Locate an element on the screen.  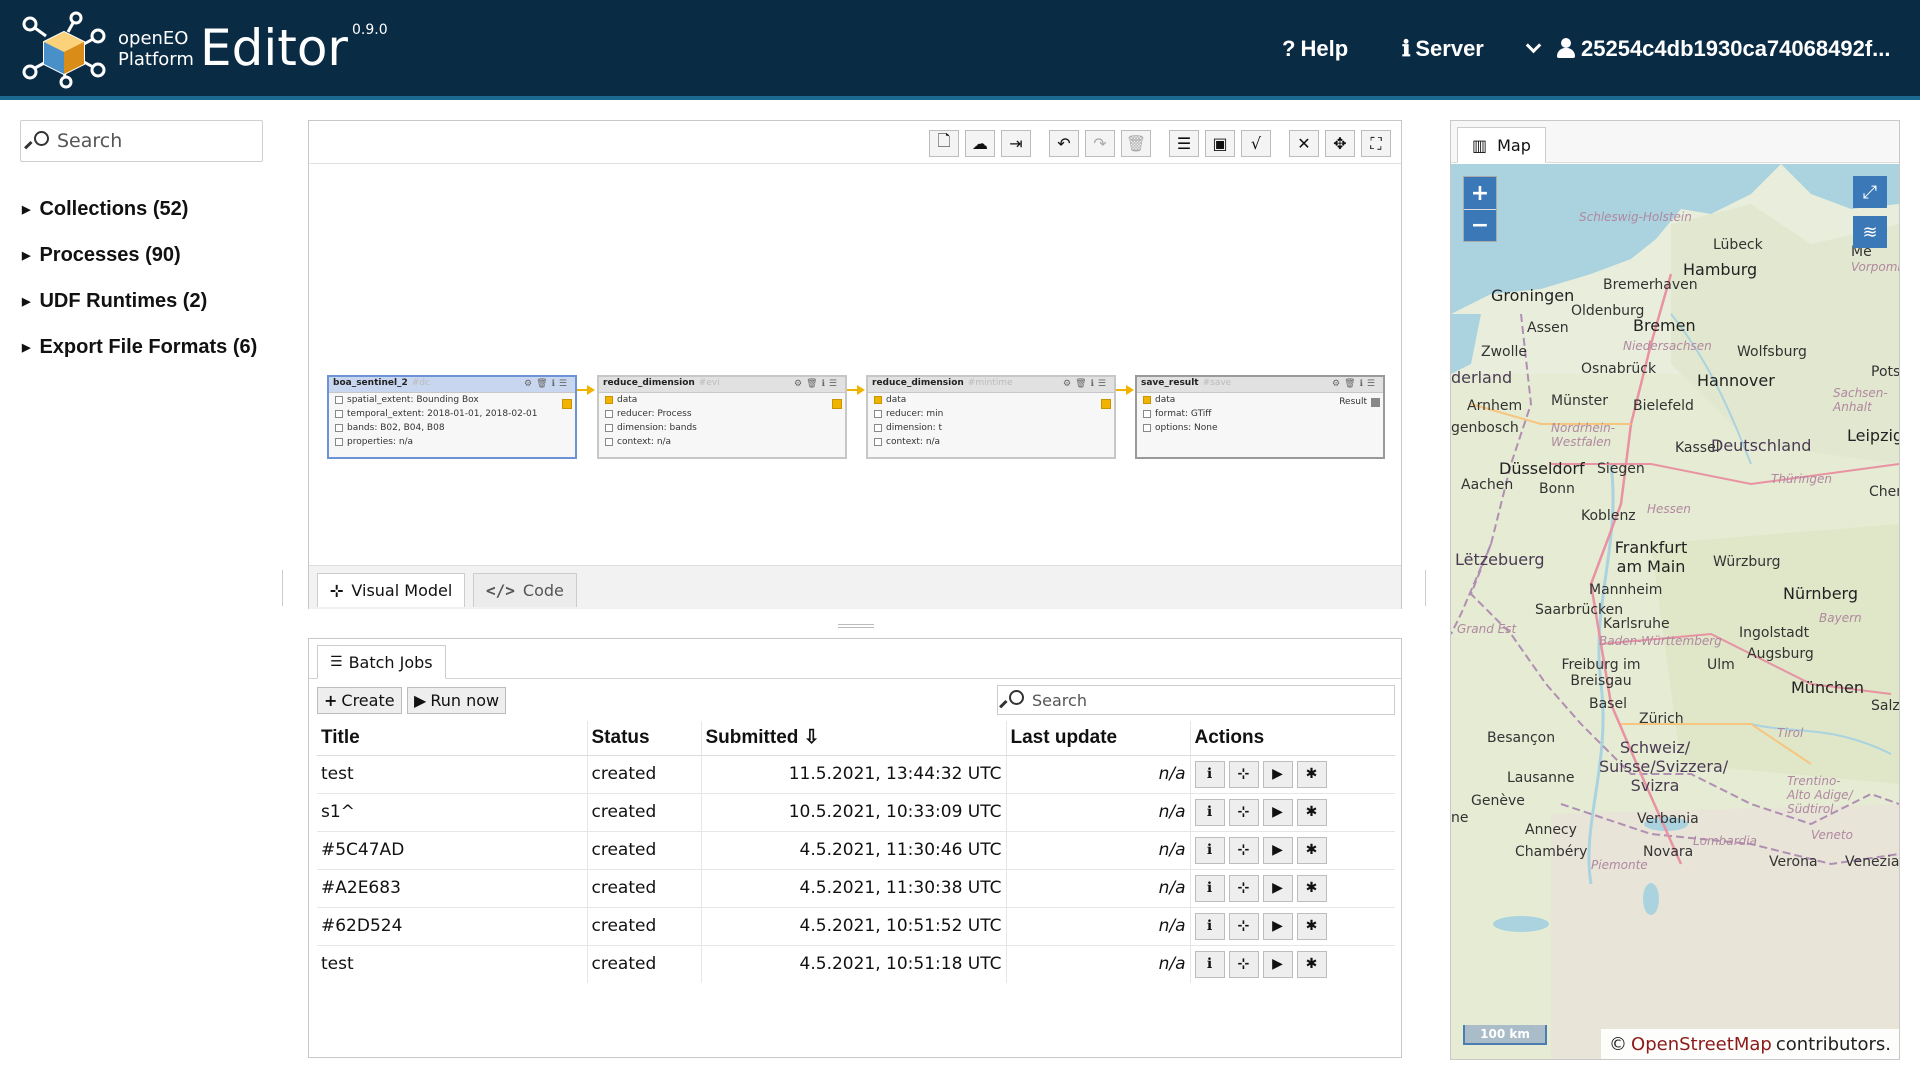
server-button: ℹ Server is located at coordinates (1443, 49).